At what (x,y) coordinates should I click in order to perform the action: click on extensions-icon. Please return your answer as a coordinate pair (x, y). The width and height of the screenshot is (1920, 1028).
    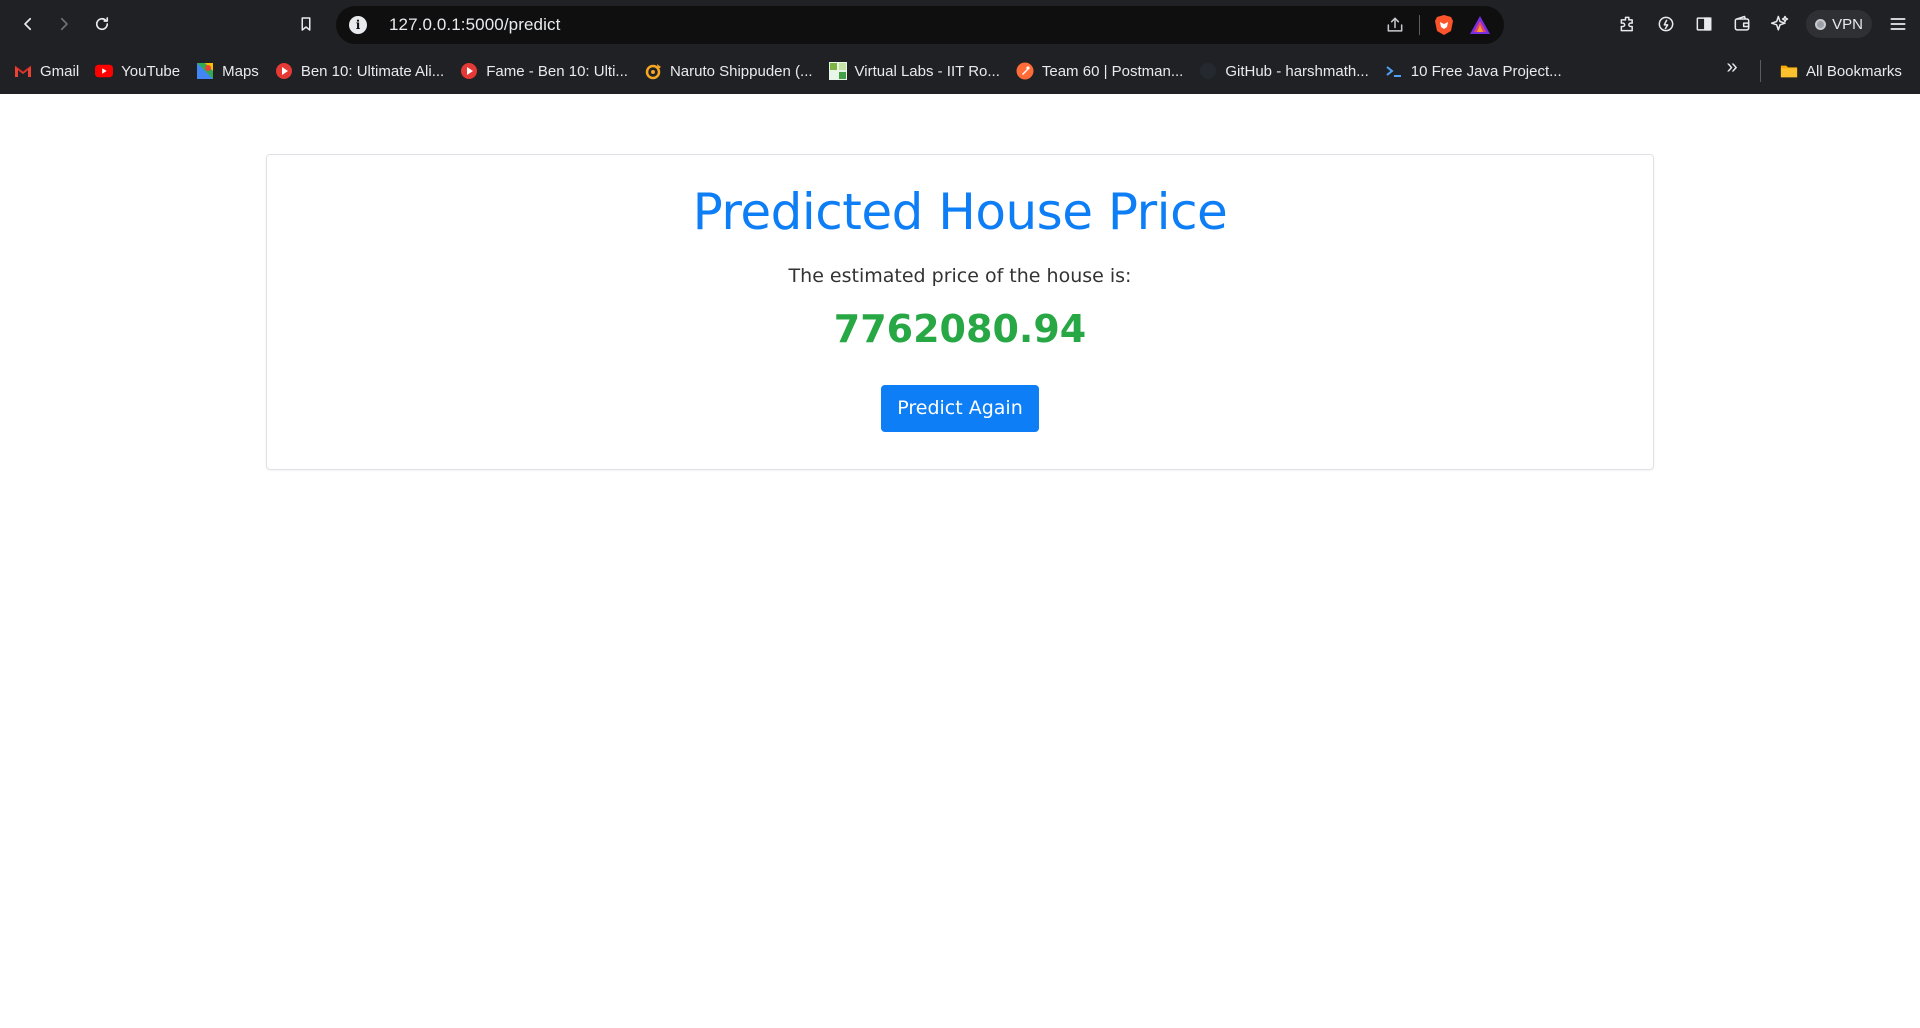
    Looking at the image, I should click on (1628, 24).